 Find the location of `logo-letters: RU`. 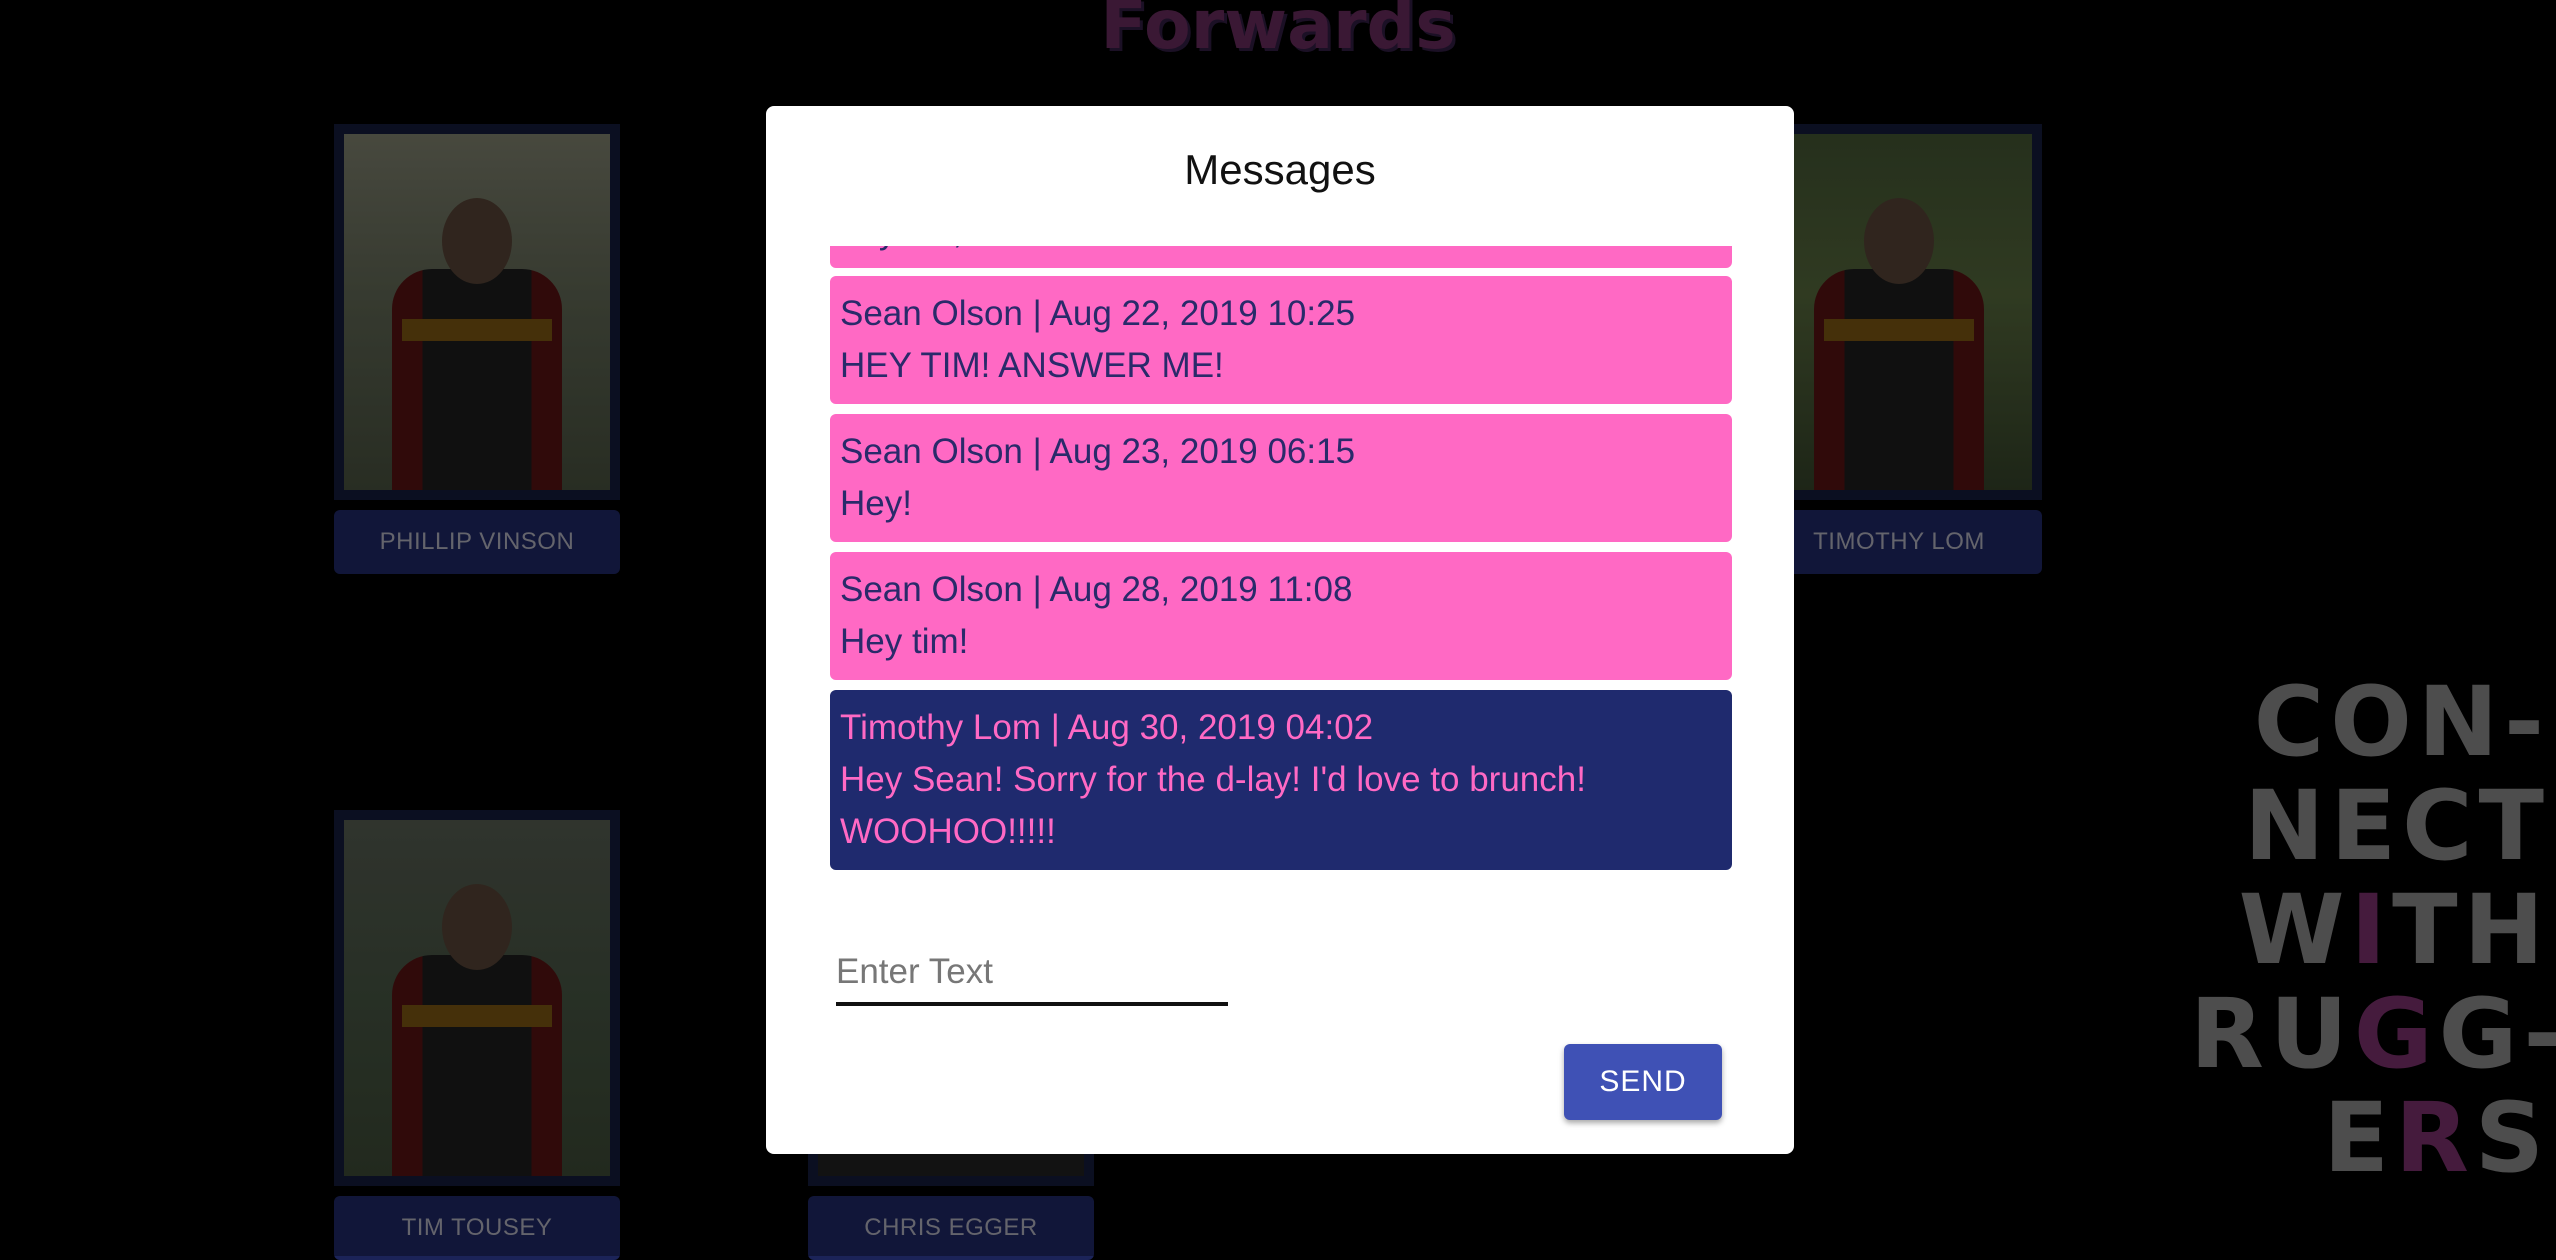

logo-letters: RU is located at coordinates (2272, 1034).